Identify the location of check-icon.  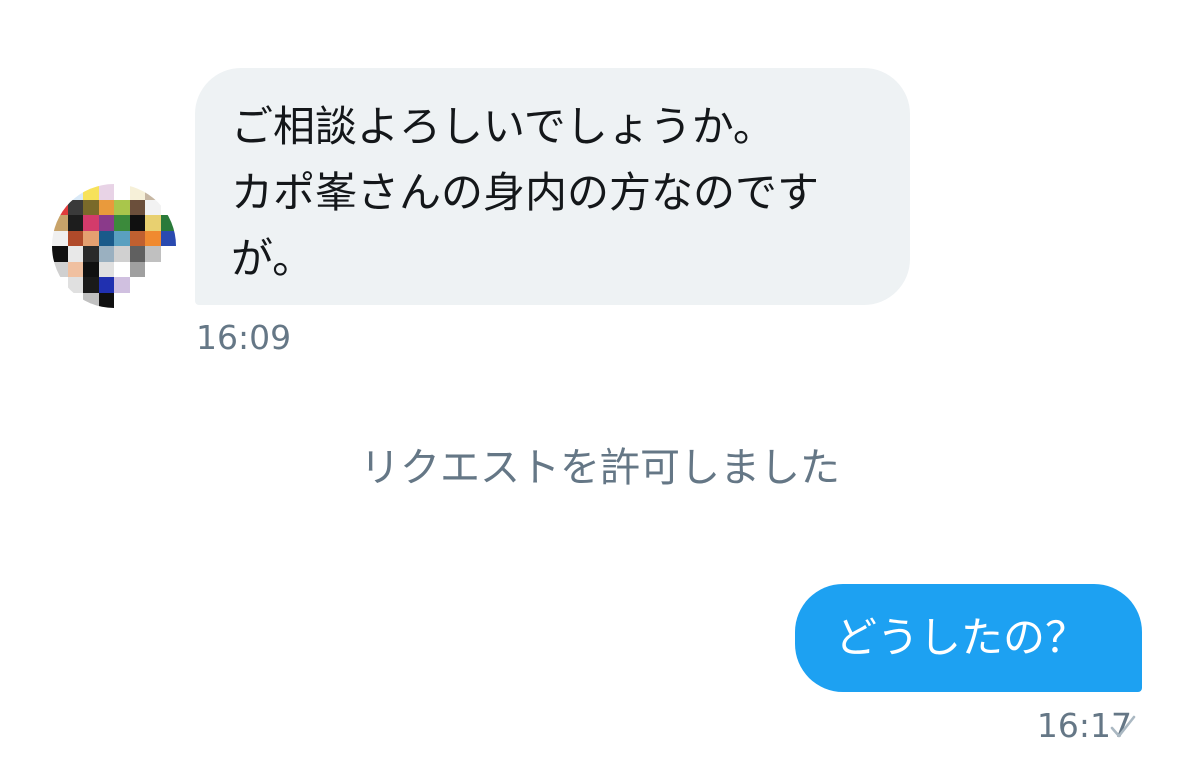
(1123, 726).